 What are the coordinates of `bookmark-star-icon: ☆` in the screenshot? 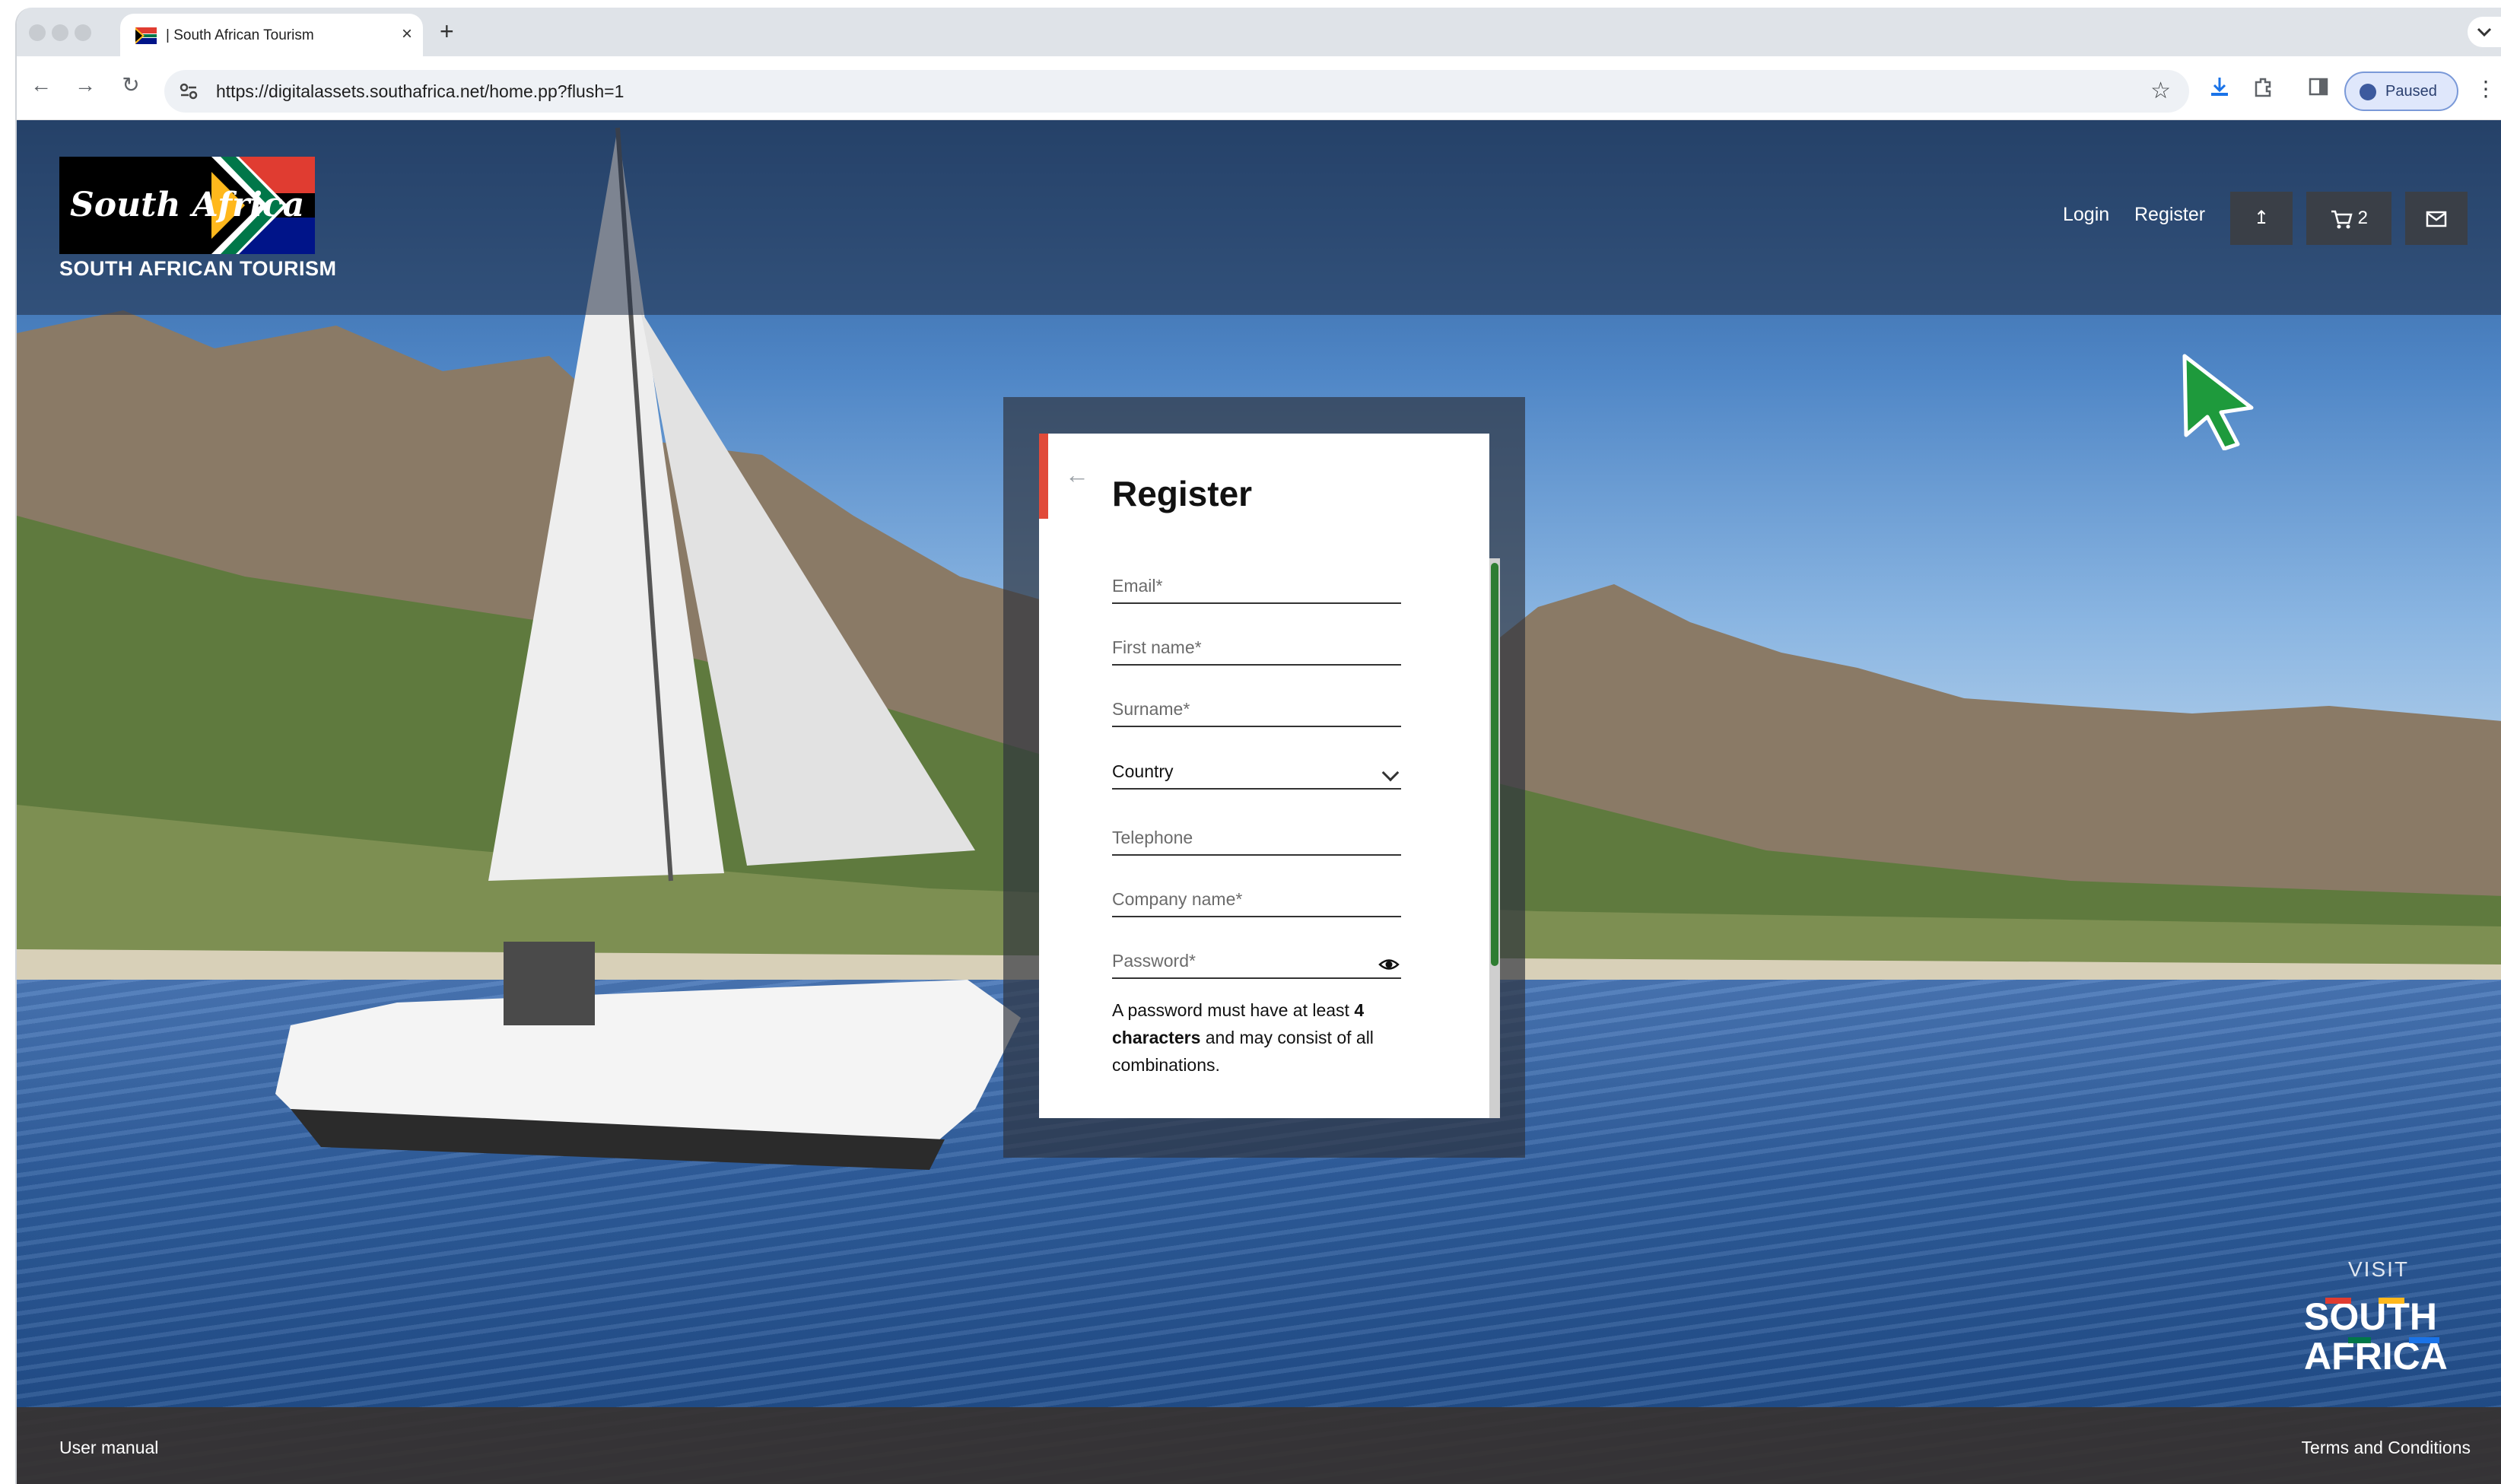 It's located at (2160, 91).